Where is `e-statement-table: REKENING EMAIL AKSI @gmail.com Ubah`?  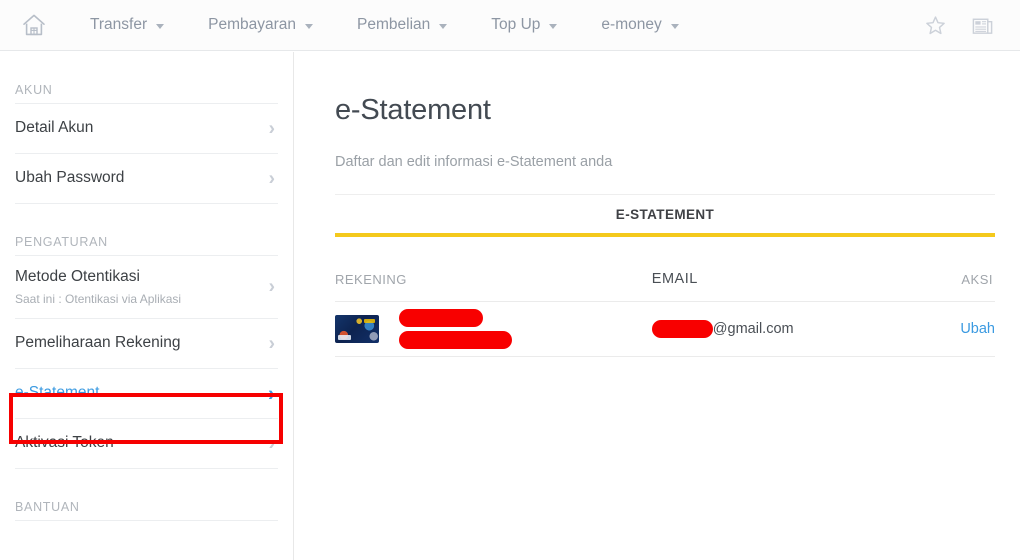 e-statement-table: REKENING EMAIL AKSI @gmail.com Ubah is located at coordinates (665, 314).